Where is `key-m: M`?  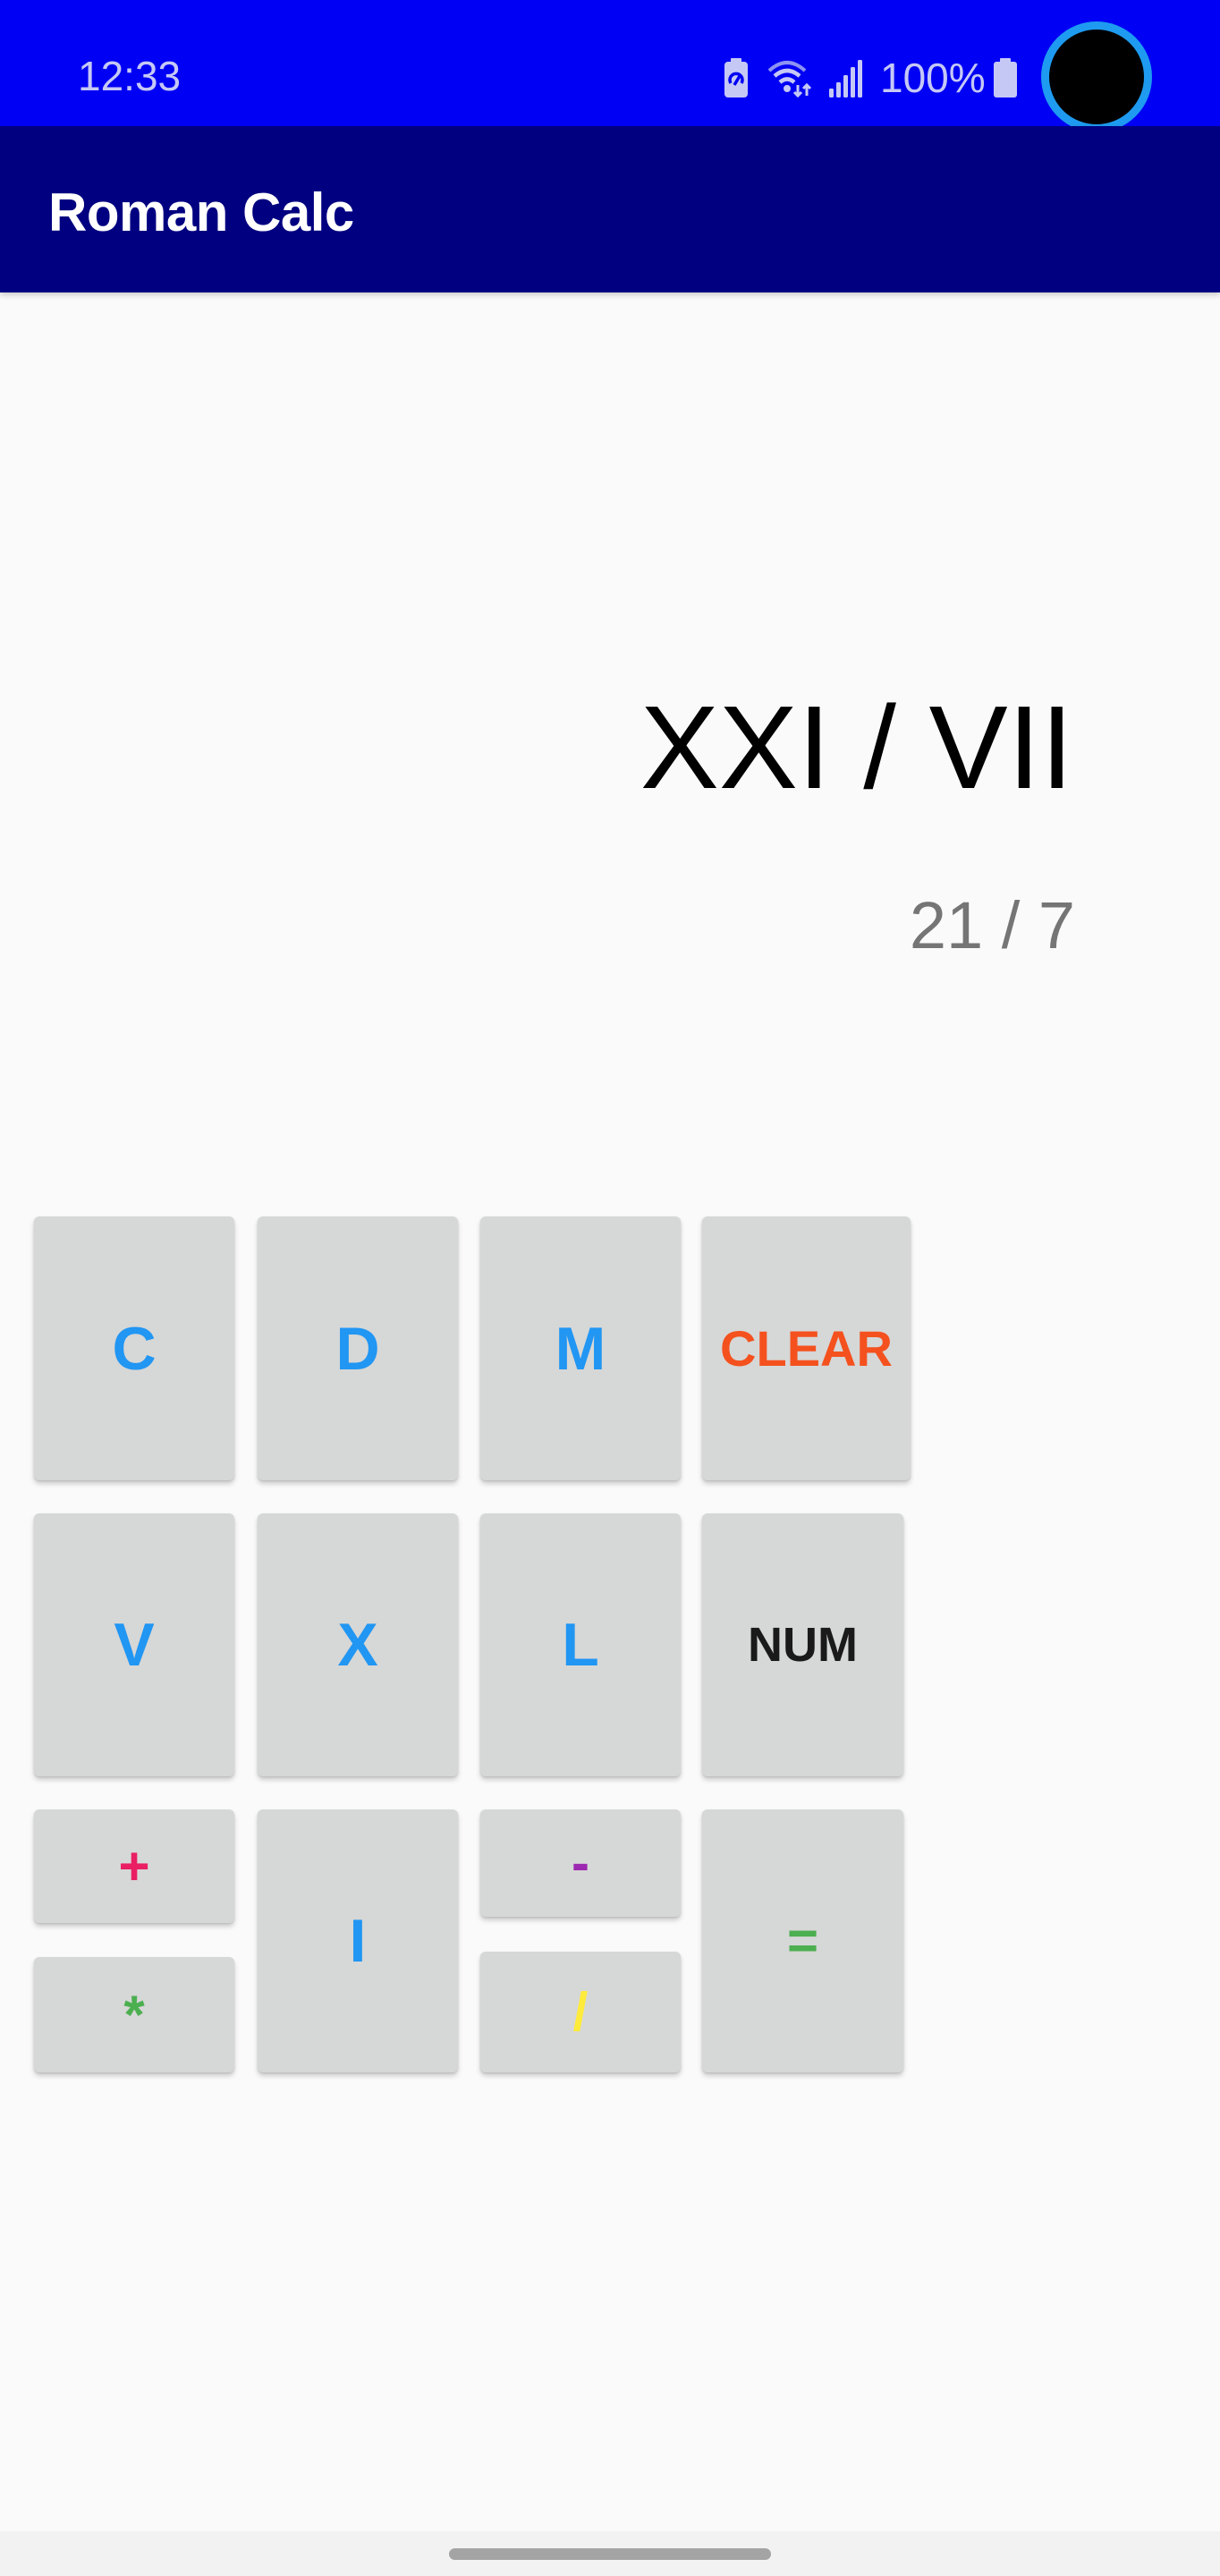
key-m: M is located at coordinates (581, 1348).